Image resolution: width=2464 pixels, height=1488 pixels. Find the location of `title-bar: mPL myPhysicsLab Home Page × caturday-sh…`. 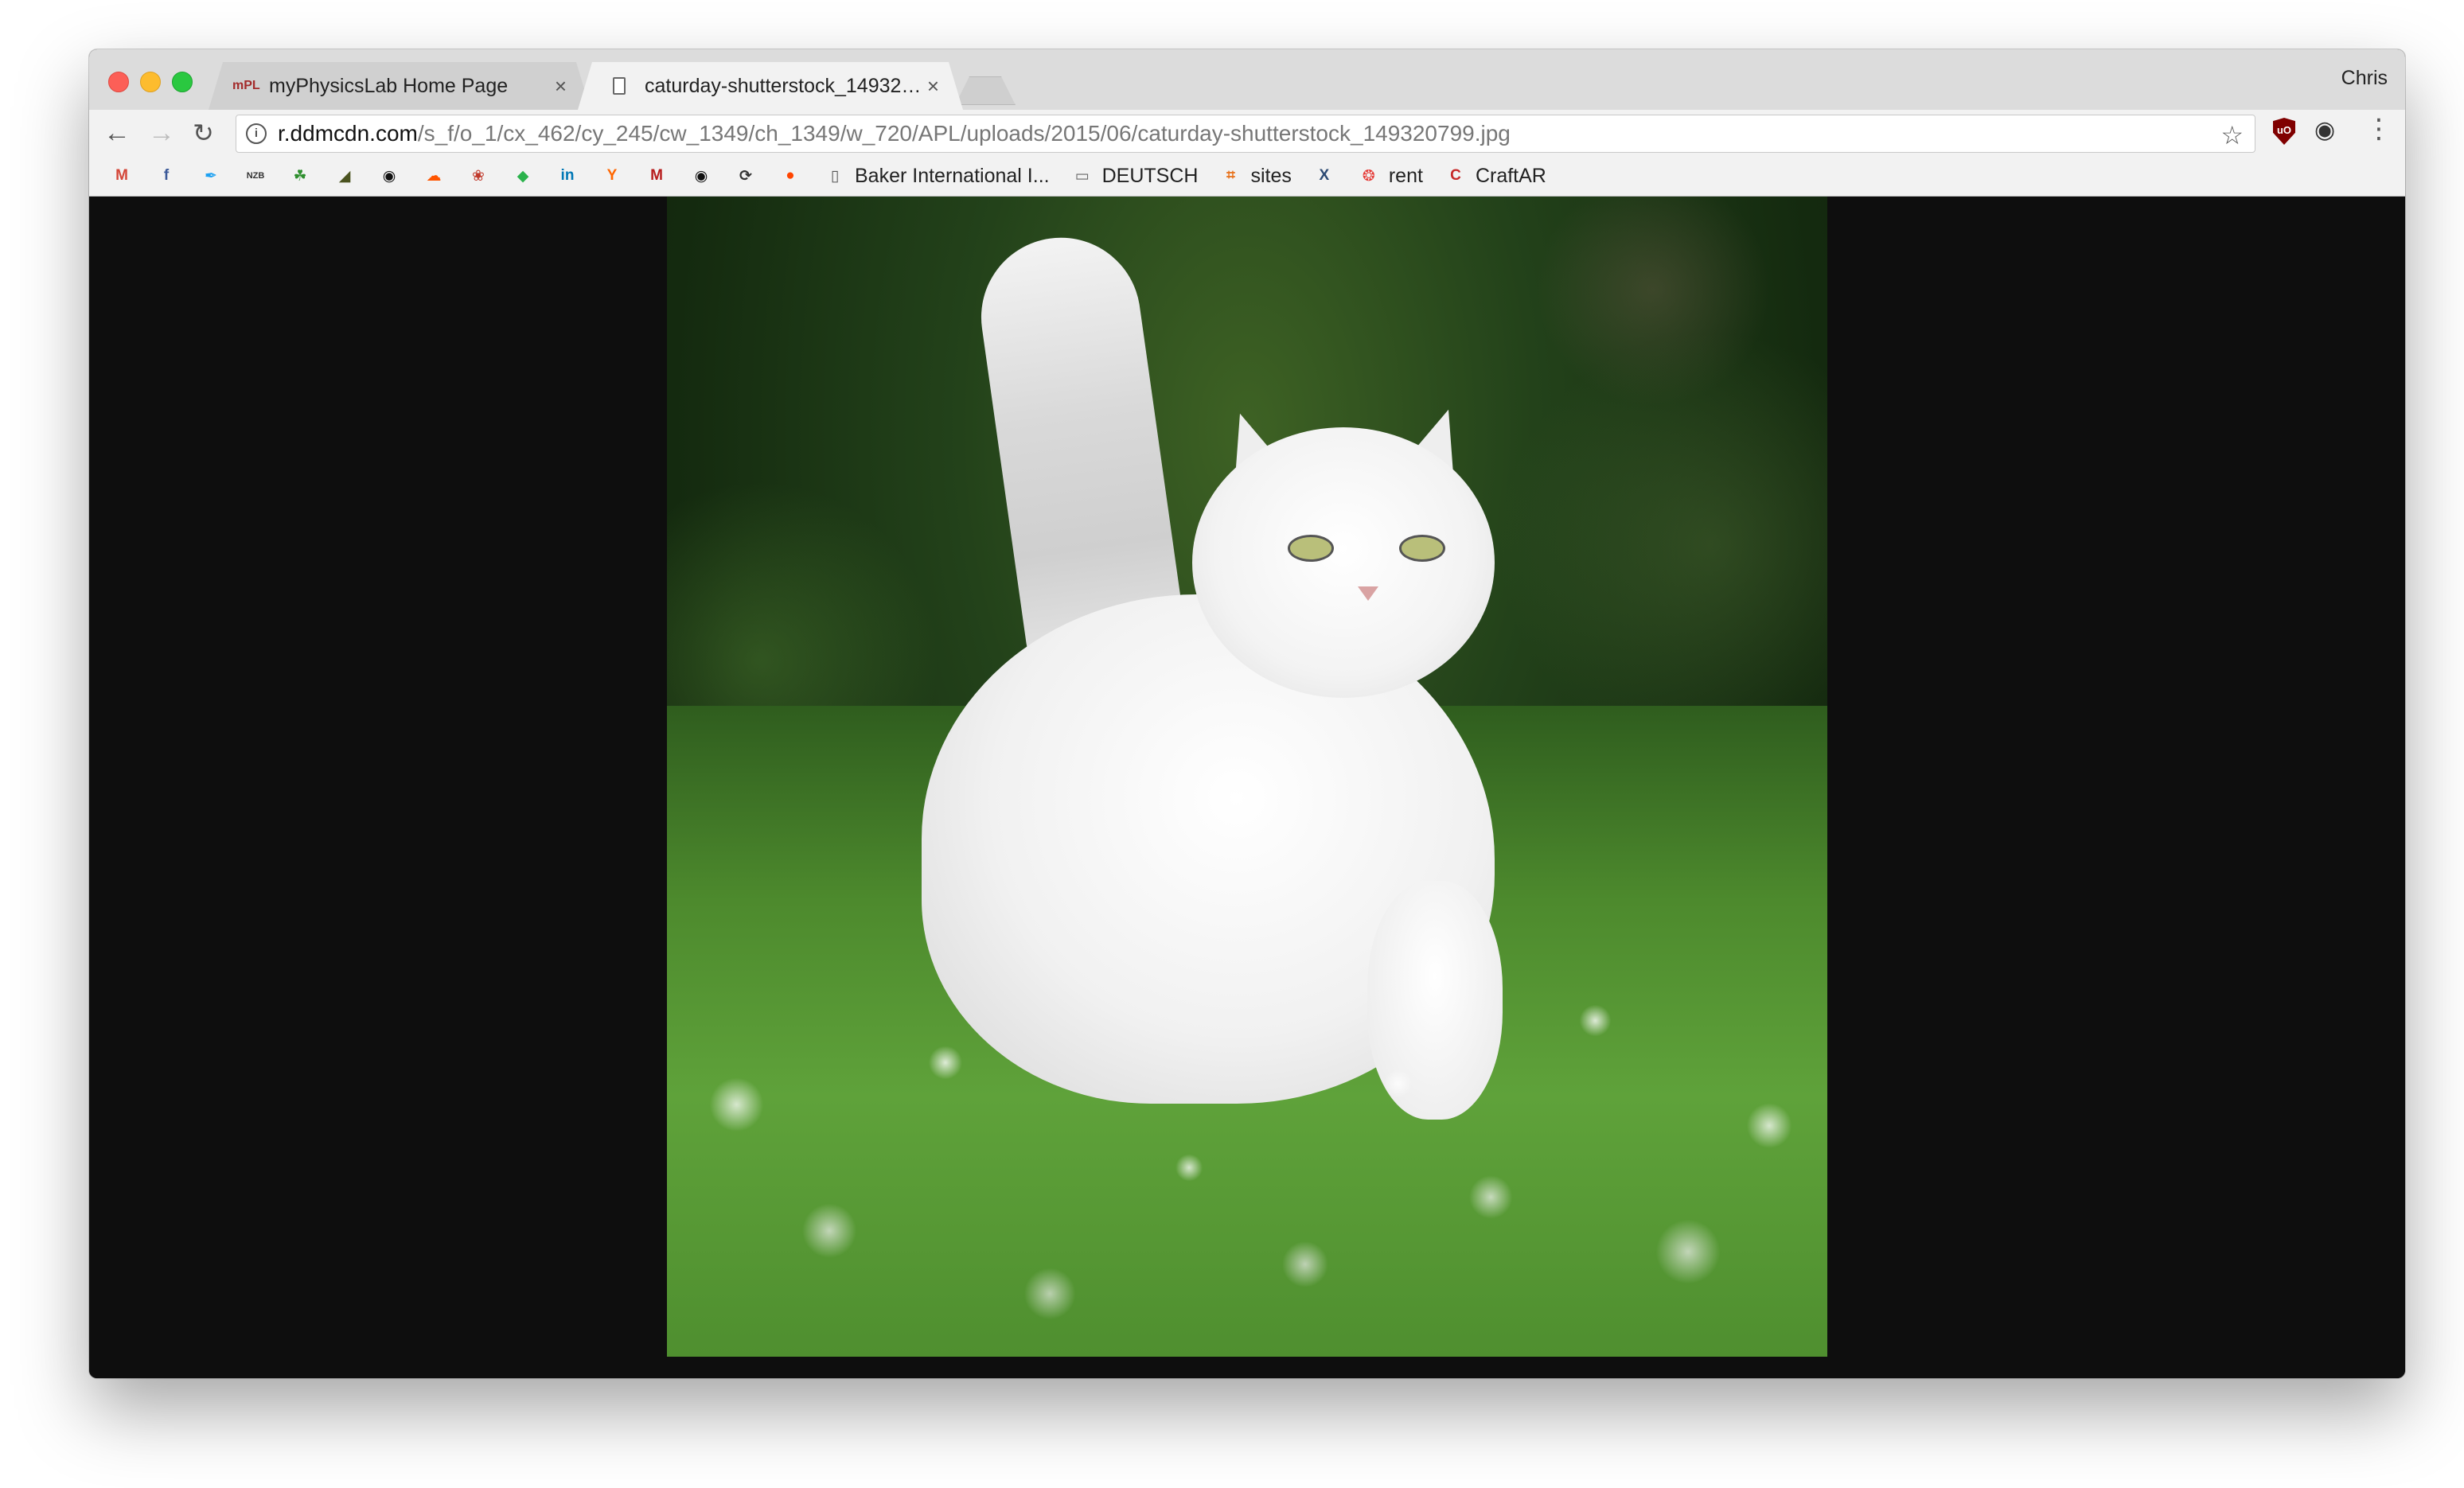

title-bar: mPL myPhysicsLab Home Page × caturday-sh… is located at coordinates (1247, 80).